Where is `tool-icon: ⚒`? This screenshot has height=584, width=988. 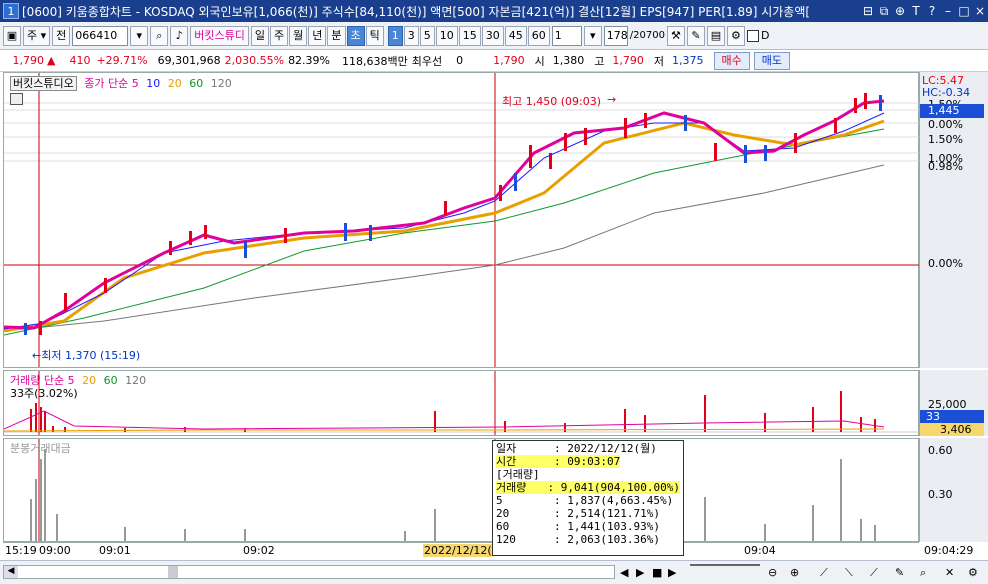
tool-icon: ⚒ is located at coordinates (675, 35).